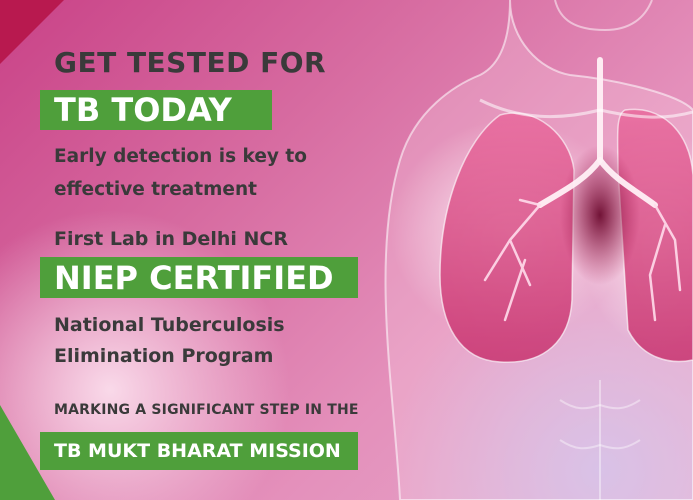 The image size is (693, 500). What do you see at coordinates (199, 277) in the screenshot?
I see `niep-certified-banner: NIEP CERTIFIED` at bounding box center [199, 277].